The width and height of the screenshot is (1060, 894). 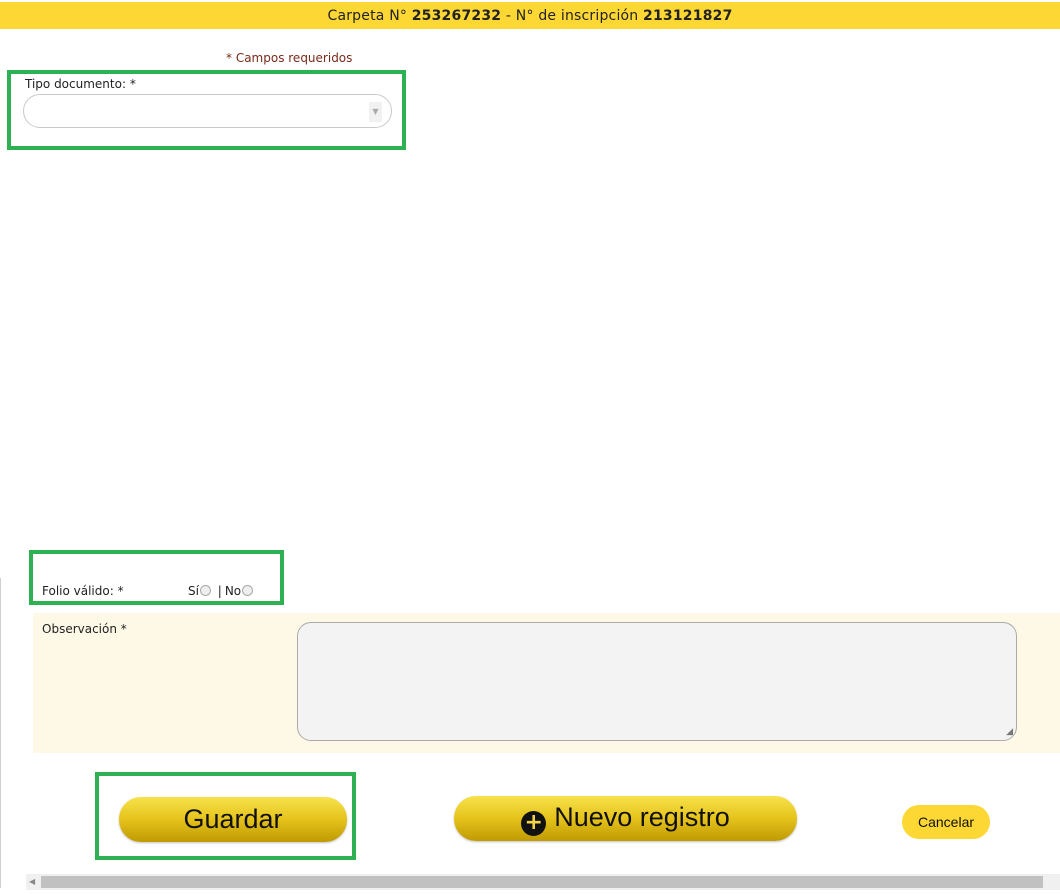 I want to click on tipo-documento-label: Tipo documento: *, so click(x=80, y=84).